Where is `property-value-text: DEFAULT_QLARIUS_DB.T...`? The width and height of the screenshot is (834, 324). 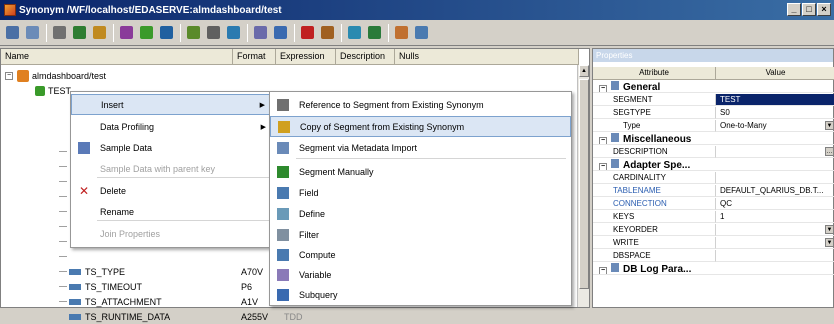 property-value-text: DEFAULT_QLARIUS_DB.T... is located at coordinates (772, 190).